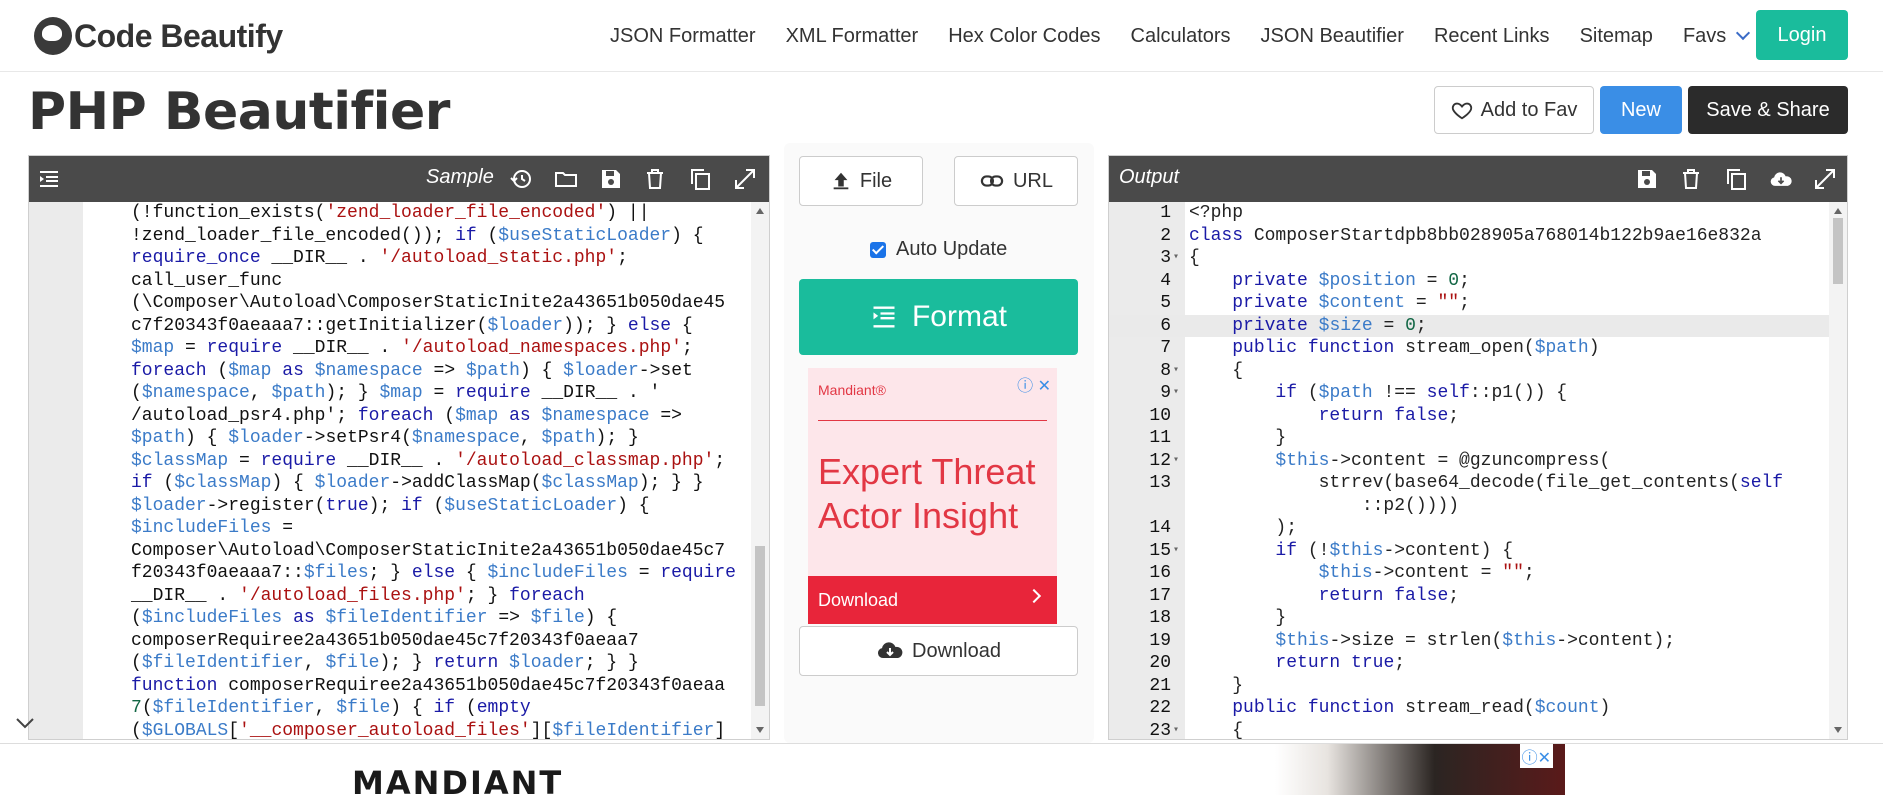 The width and height of the screenshot is (1883, 795). Describe the element at coordinates (952, 249) in the screenshot. I see `auto-update-label: Auto Update` at that location.